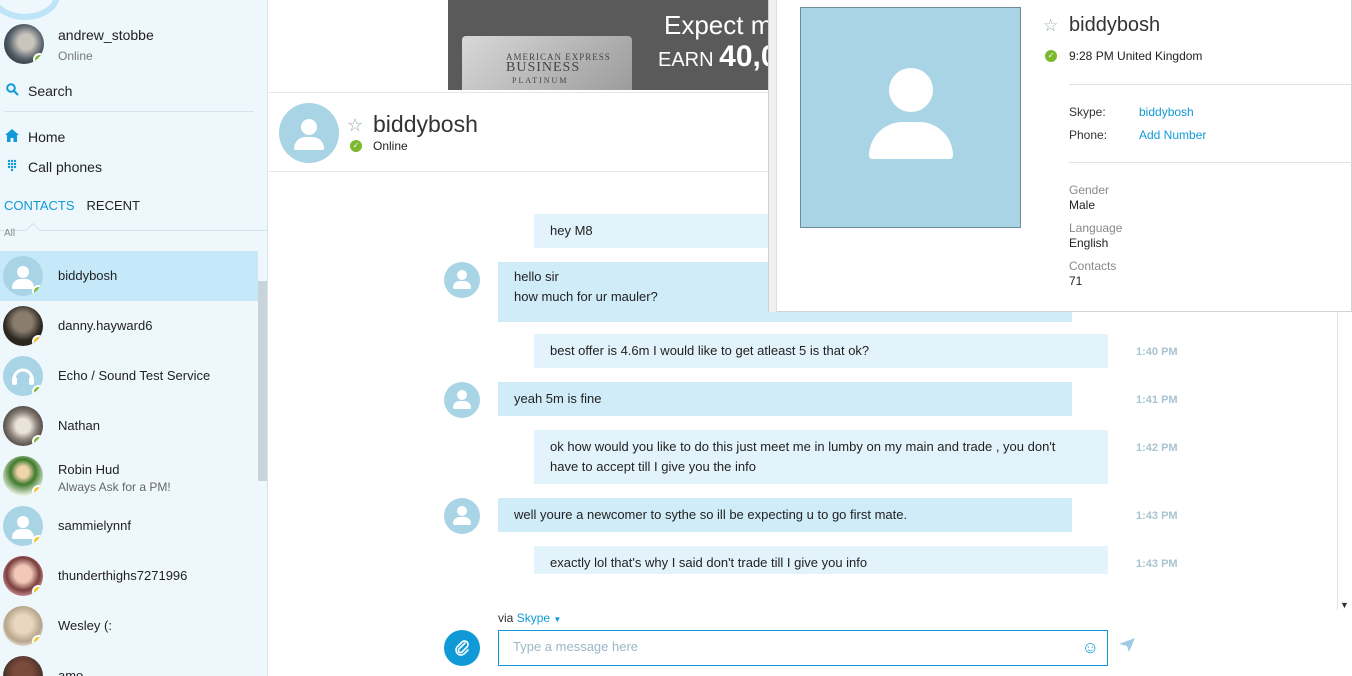 The width and height of the screenshot is (1352, 676). I want to click on tab-pointer, so click(33, 230).